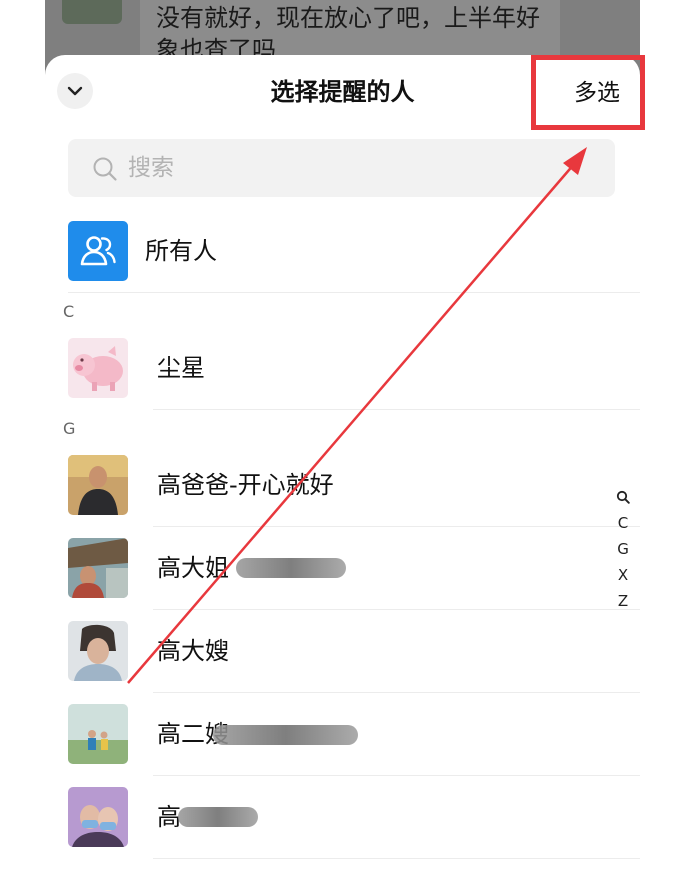 The width and height of the screenshot is (682, 881). I want to click on index-letter: Z, so click(623, 601).